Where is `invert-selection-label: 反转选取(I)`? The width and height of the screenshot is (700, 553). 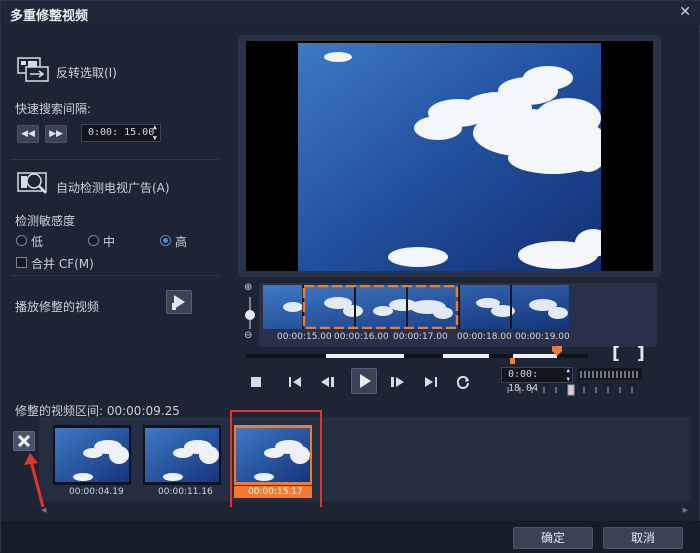 invert-selection-label: 反转选取(I) is located at coordinates (86, 72).